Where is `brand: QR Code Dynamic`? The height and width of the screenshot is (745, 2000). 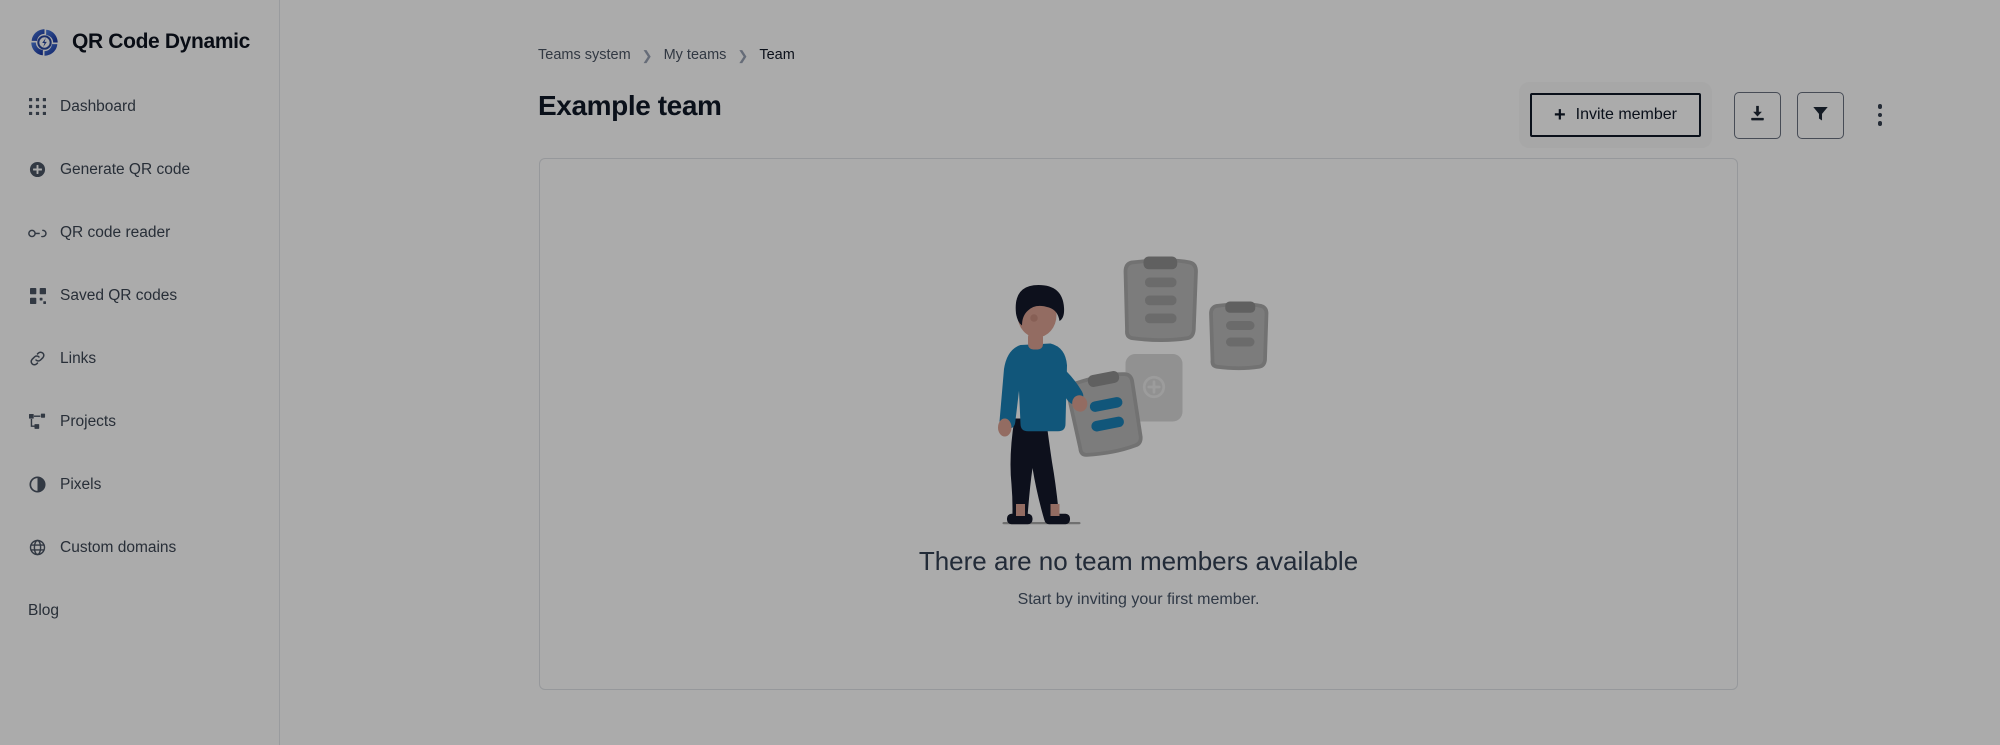 brand: QR Code Dynamic is located at coordinates (139, 31).